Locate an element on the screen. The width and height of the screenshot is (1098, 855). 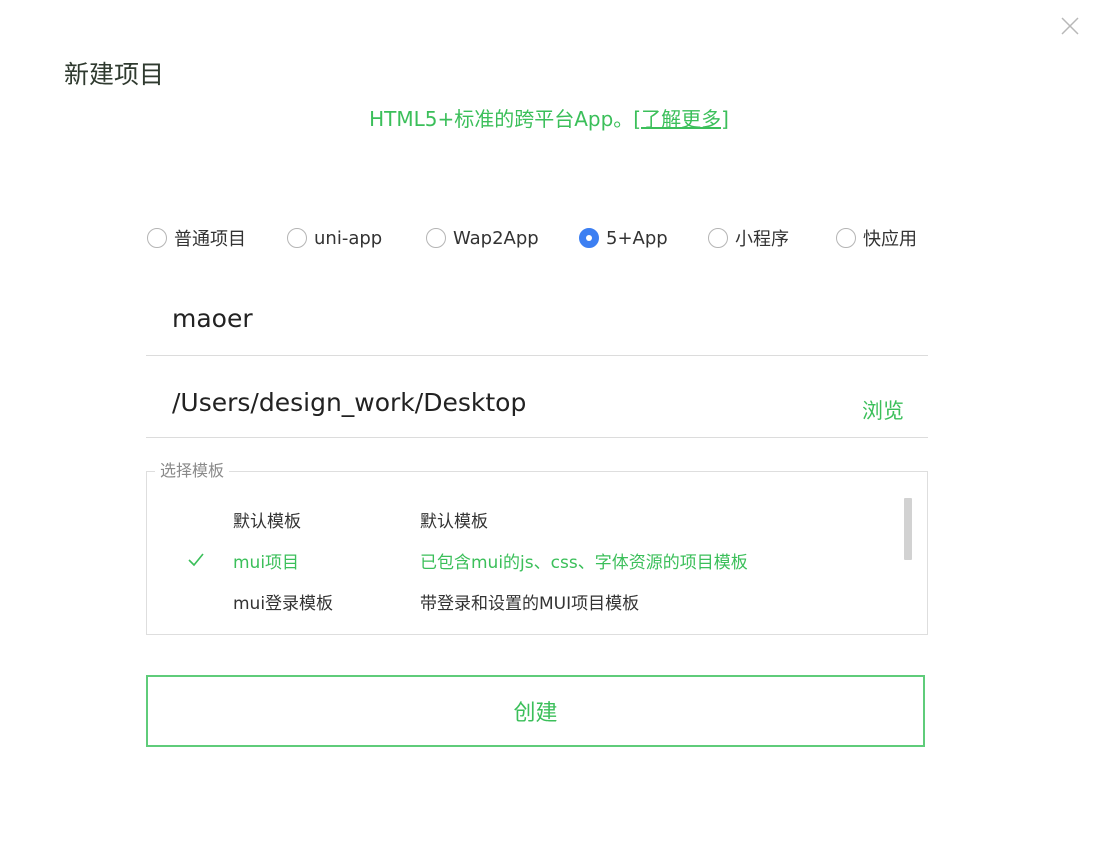
radio-option-uni-app: uni-app is located at coordinates (334, 238).